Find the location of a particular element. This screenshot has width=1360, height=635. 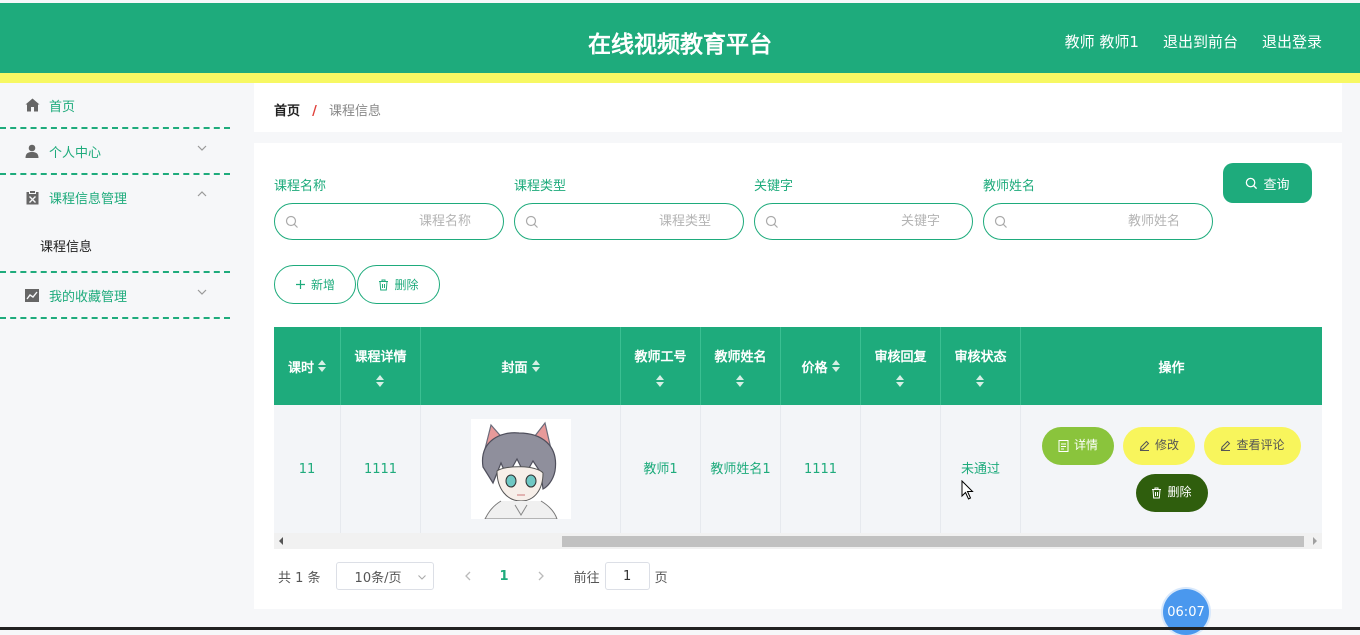

detail-button-label: 详情 is located at coordinates (1085, 445).